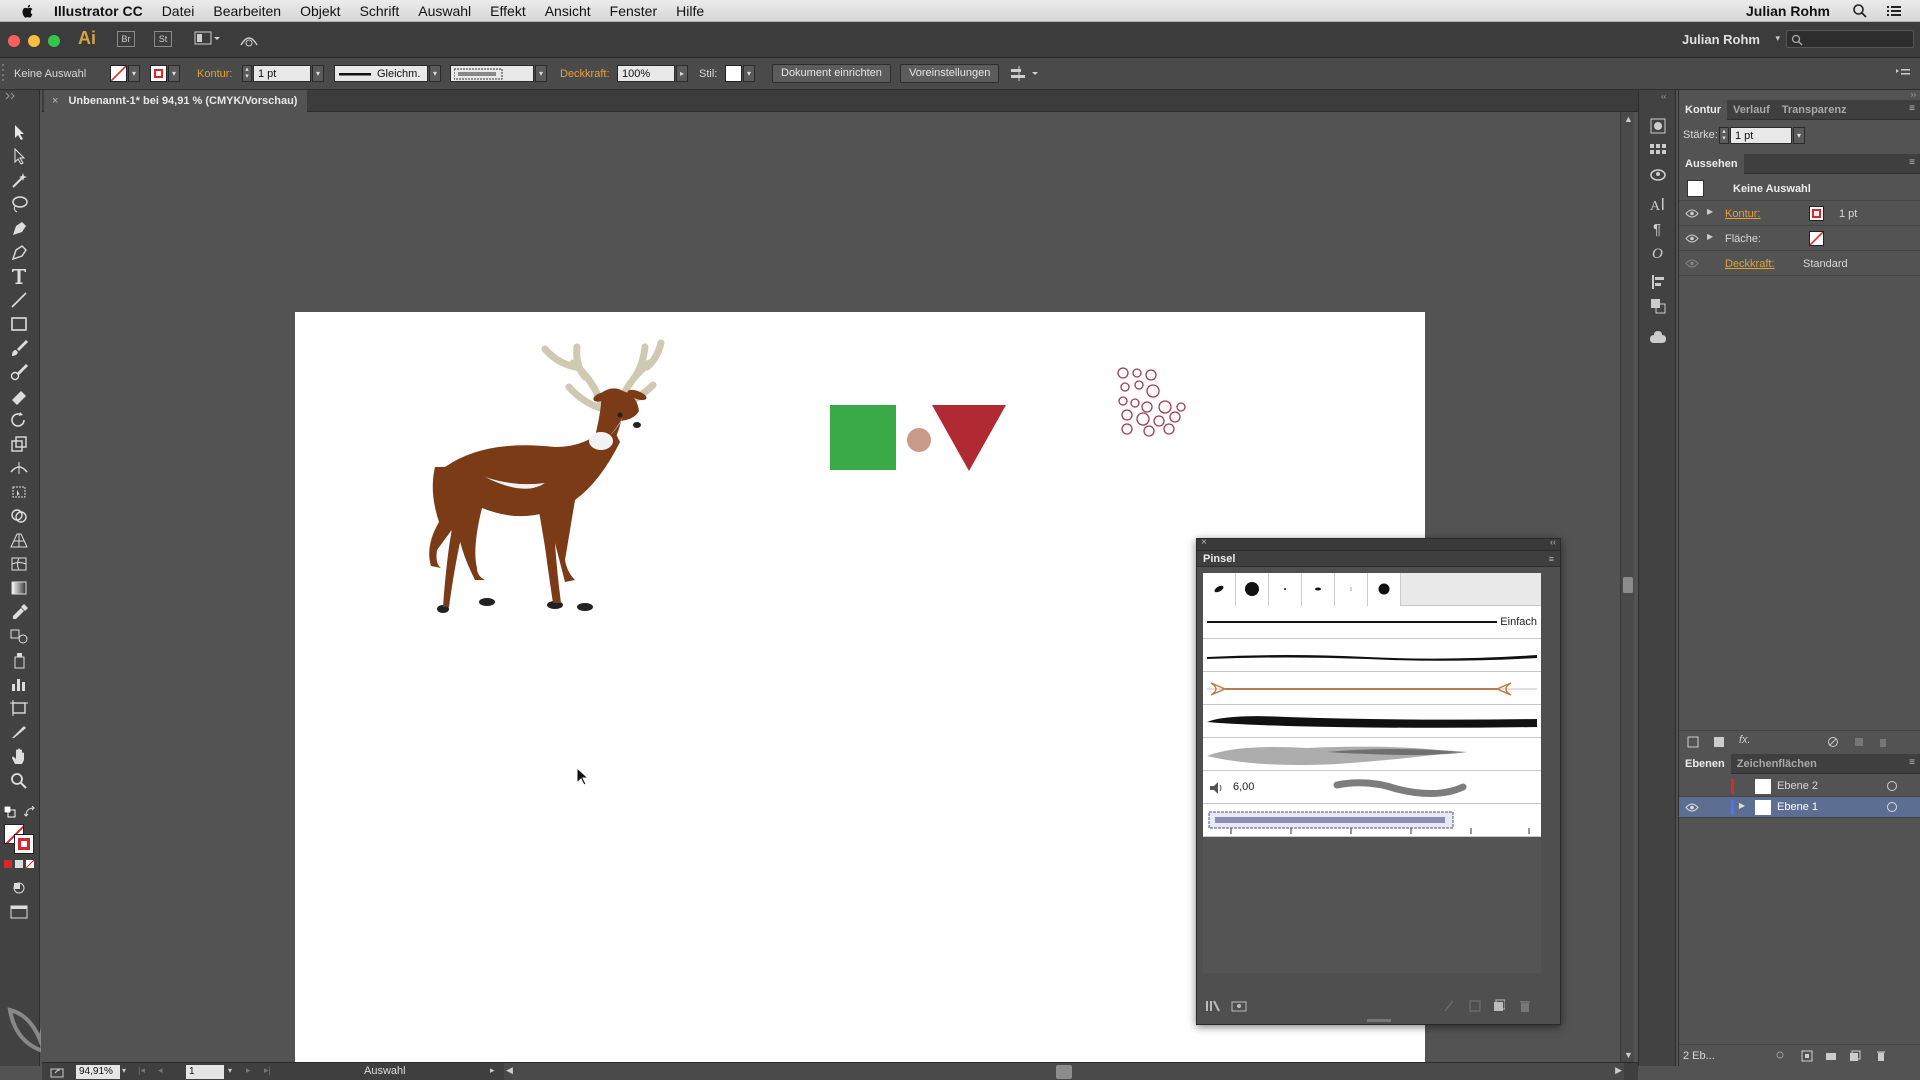  Describe the element at coordinates (1912, 162) in the screenshot. I see `appearance-panel-menu-icon: ≡` at that location.